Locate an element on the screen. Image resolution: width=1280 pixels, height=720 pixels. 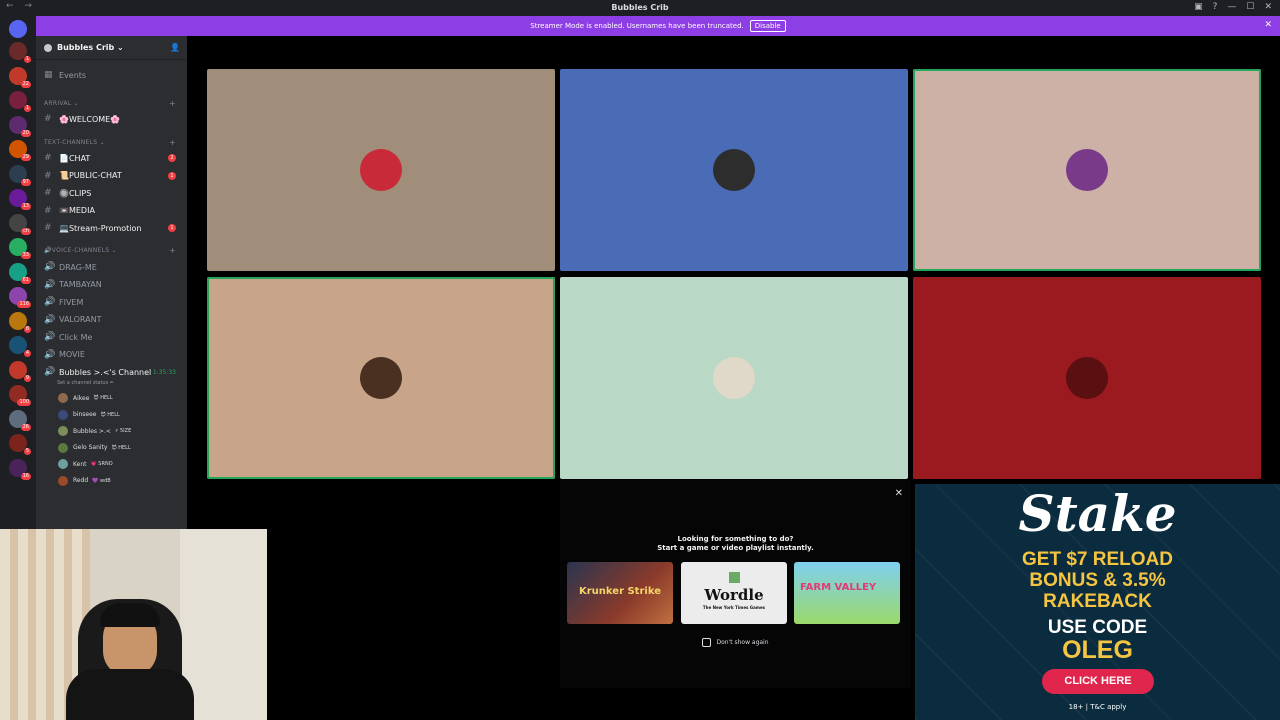
discord-home-icon is located at coordinates (18, 29).